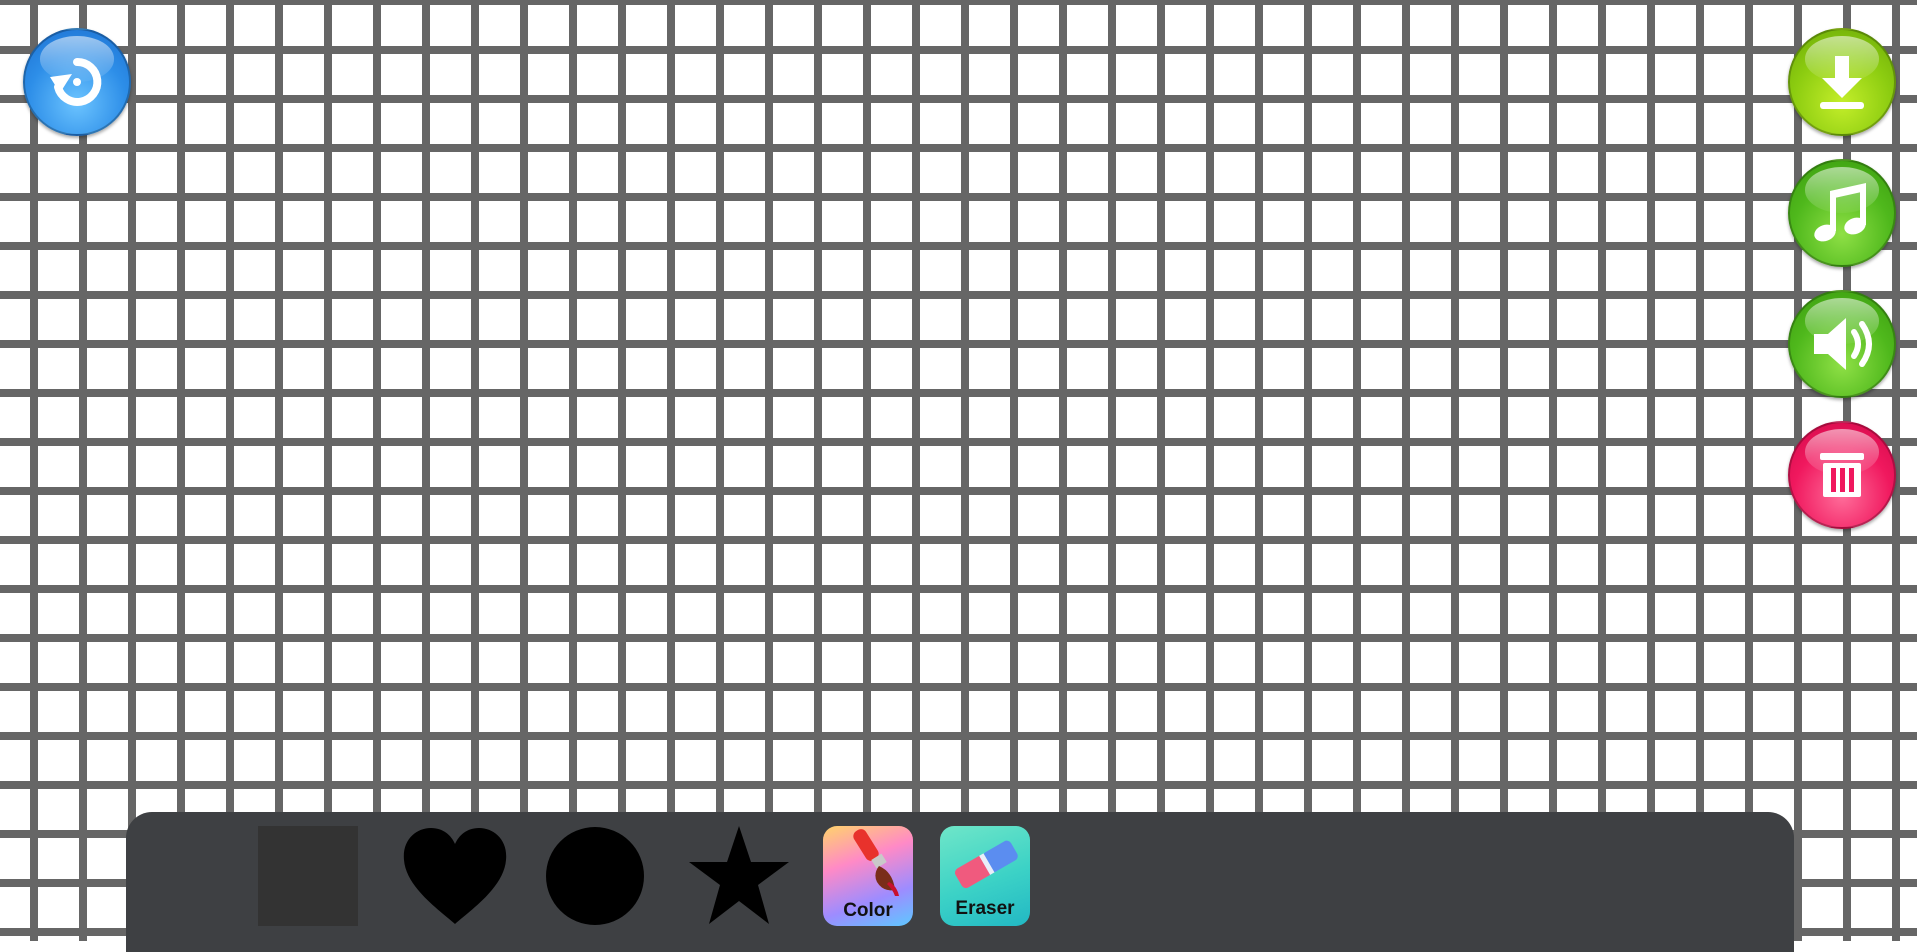 Image resolution: width=1917 pixels, height=952 pixels. Describe the element at coordinates (985, 908) in the screenshot. I see `eraser-tool-label: Eraser` at that location.